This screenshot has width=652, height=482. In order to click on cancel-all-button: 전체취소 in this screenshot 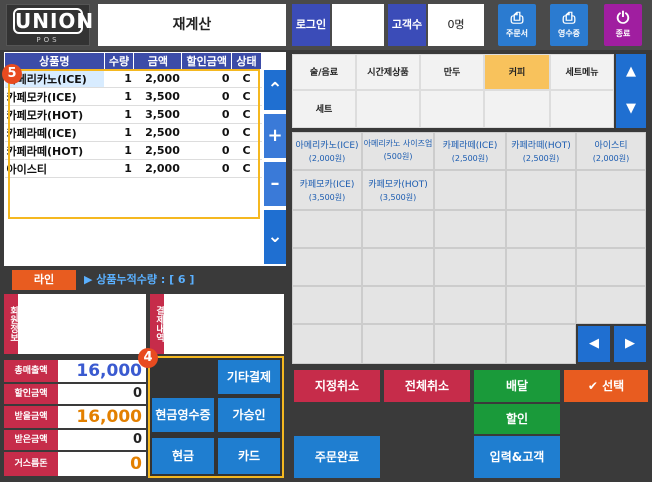, I will do `click(427, 386)`.